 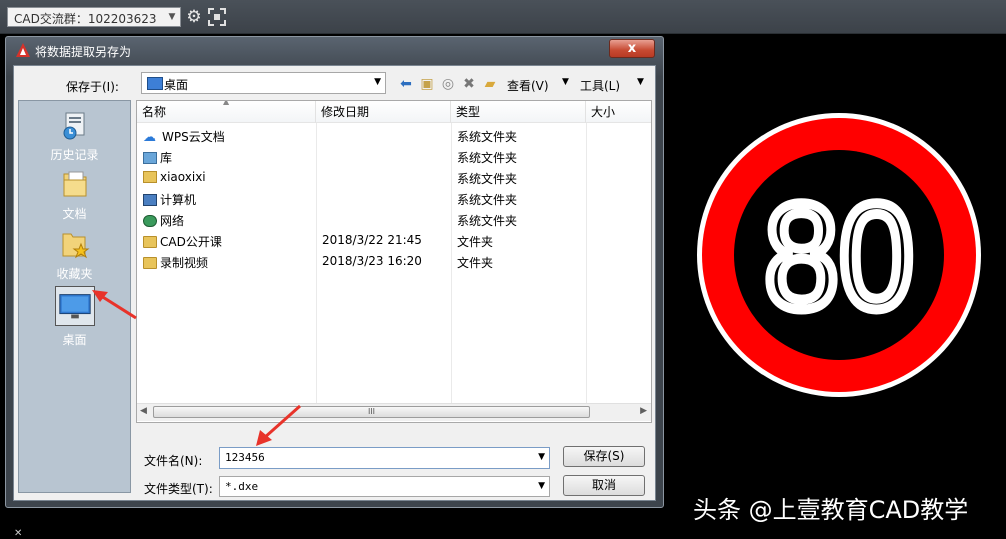 I want to click on save-in-label: 保存于(I):, so click(x=92, y=87).